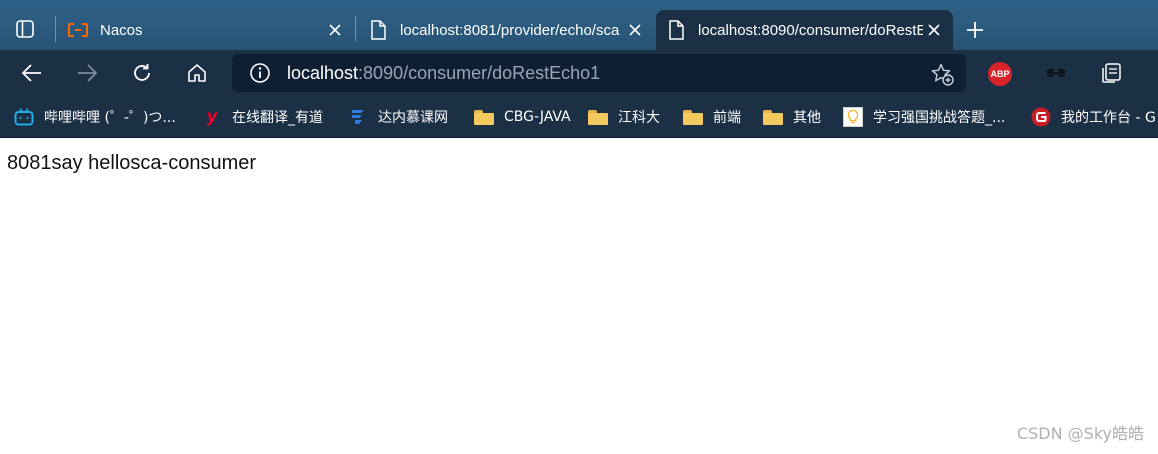 The image size is (1158, 454). What do you see at coordinates (712, 117) in the screenshot?
I see `bookmark-folder-frontend: 前端` at bounding box center [712, 117].